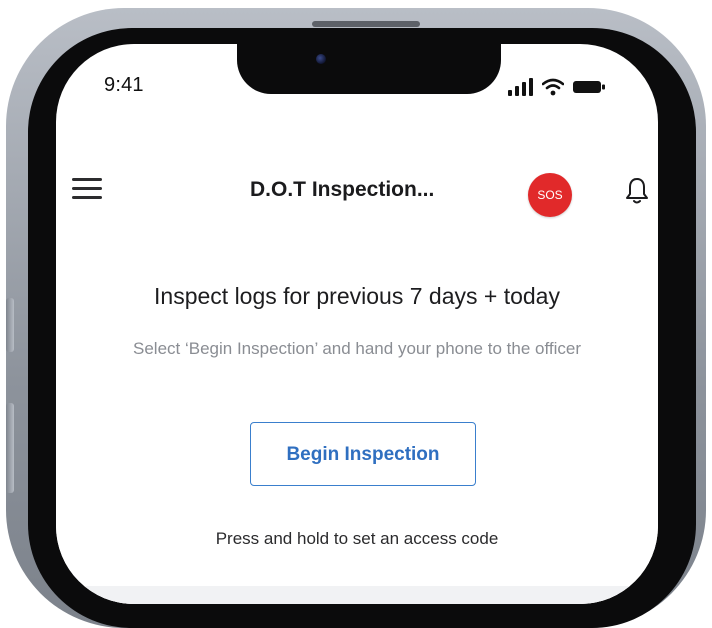 The width and height of the screenshot is (712, 628). What do you see at coordinates (87, 189) in the screenshot?
I see `hamburger-menu-icon` at bounding box center [87, 189].